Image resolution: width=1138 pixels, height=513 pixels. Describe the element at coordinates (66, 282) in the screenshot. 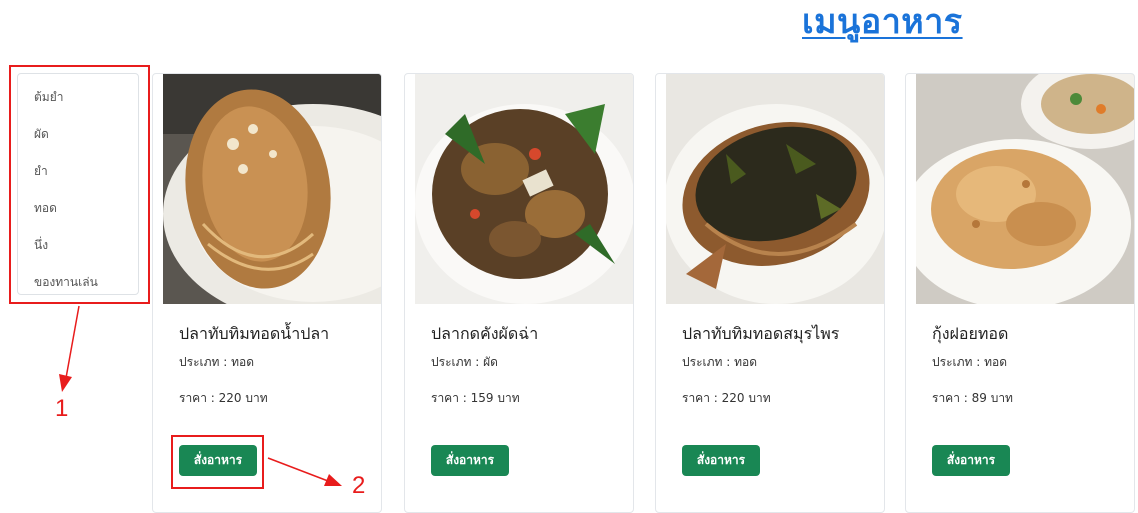

I see `category-item-snacks: ของทานเล่น` at that location.